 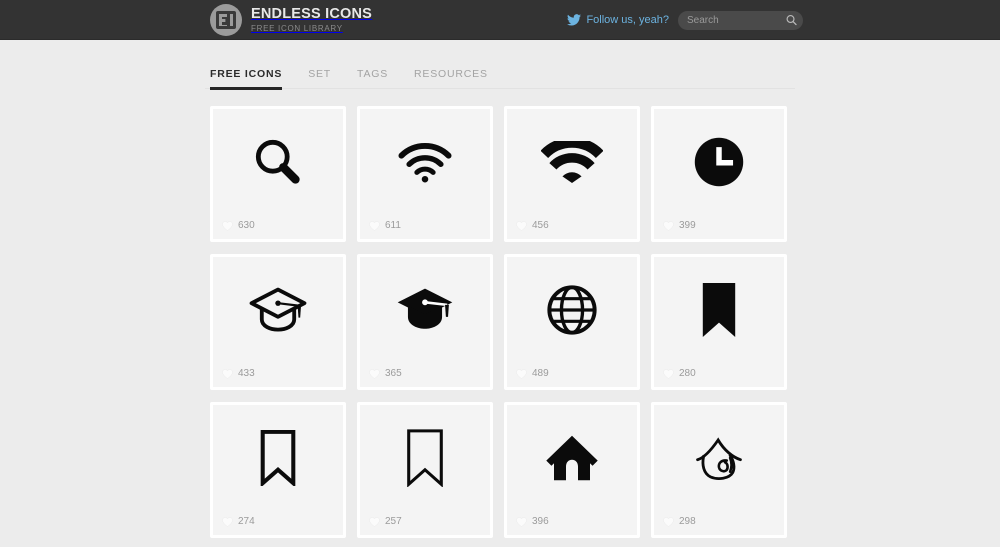 What do you see at coordinates (393, 225) in the screenshot?
I see `icon-like-count: 611` at bounding box center [393, 225].